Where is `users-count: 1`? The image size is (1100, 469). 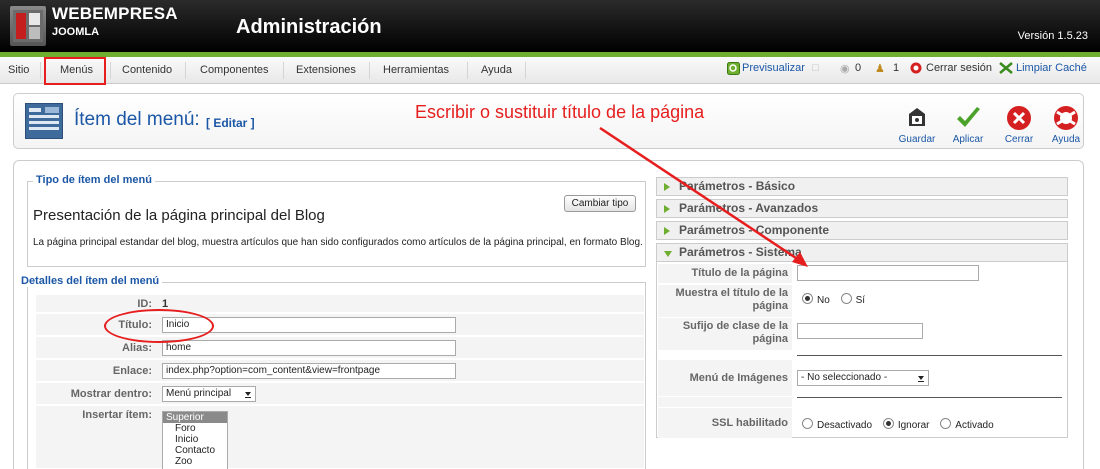
users-count: 1 is located at coordinates (896, 68).